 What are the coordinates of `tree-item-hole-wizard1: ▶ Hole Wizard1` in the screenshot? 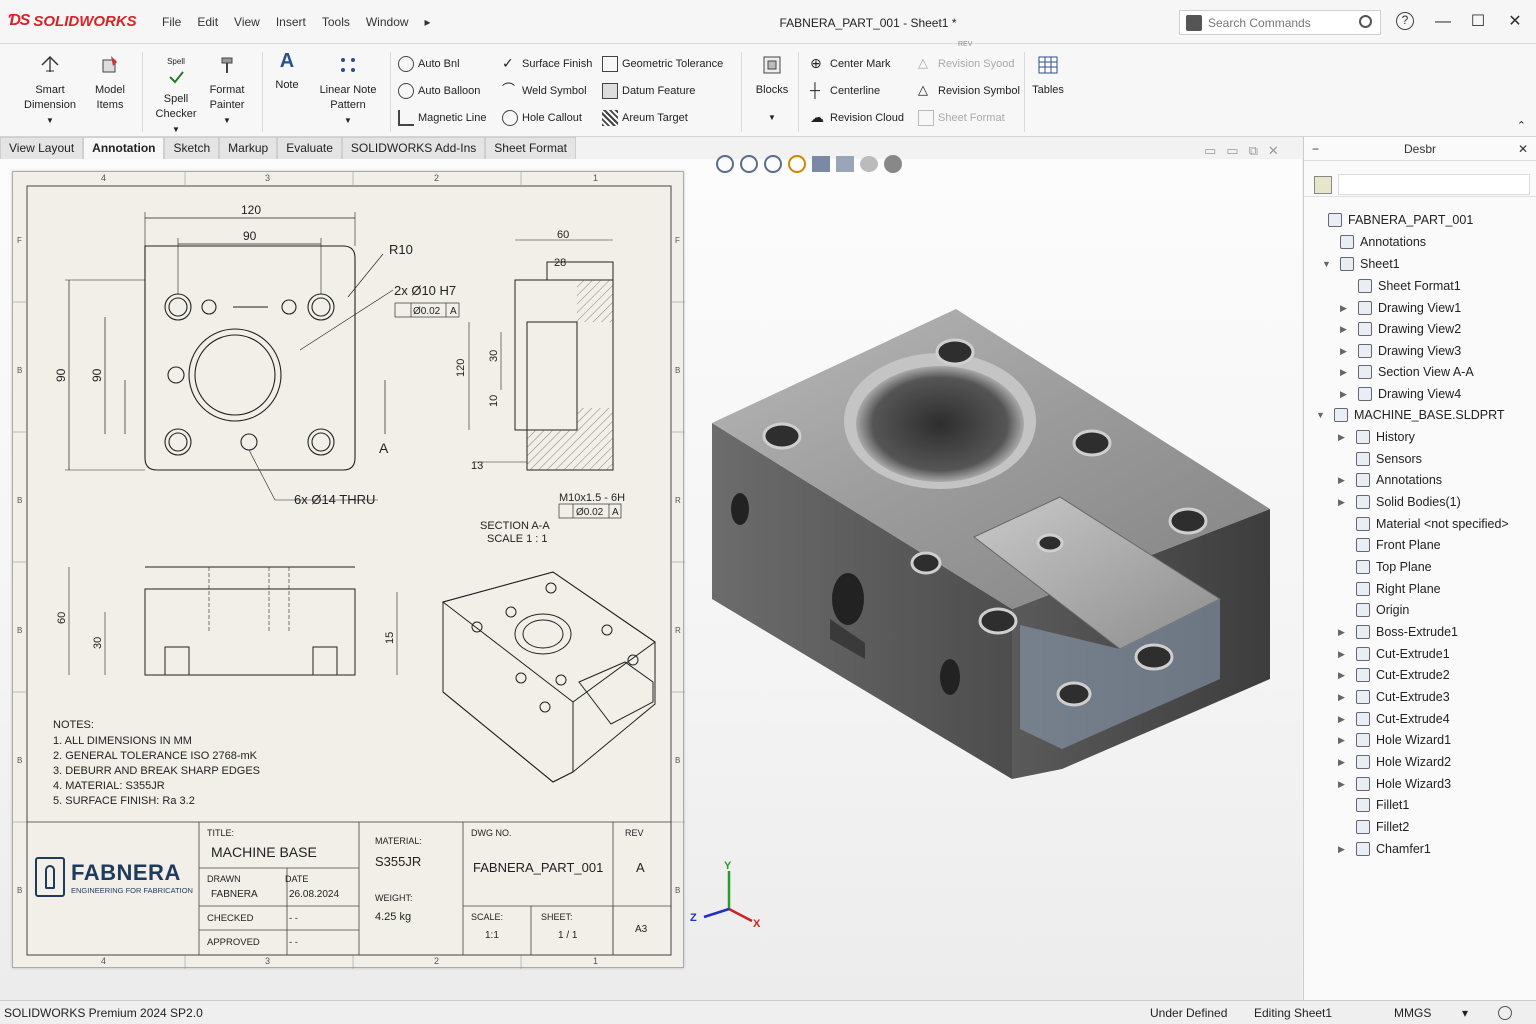 It's located at (1394, 740).